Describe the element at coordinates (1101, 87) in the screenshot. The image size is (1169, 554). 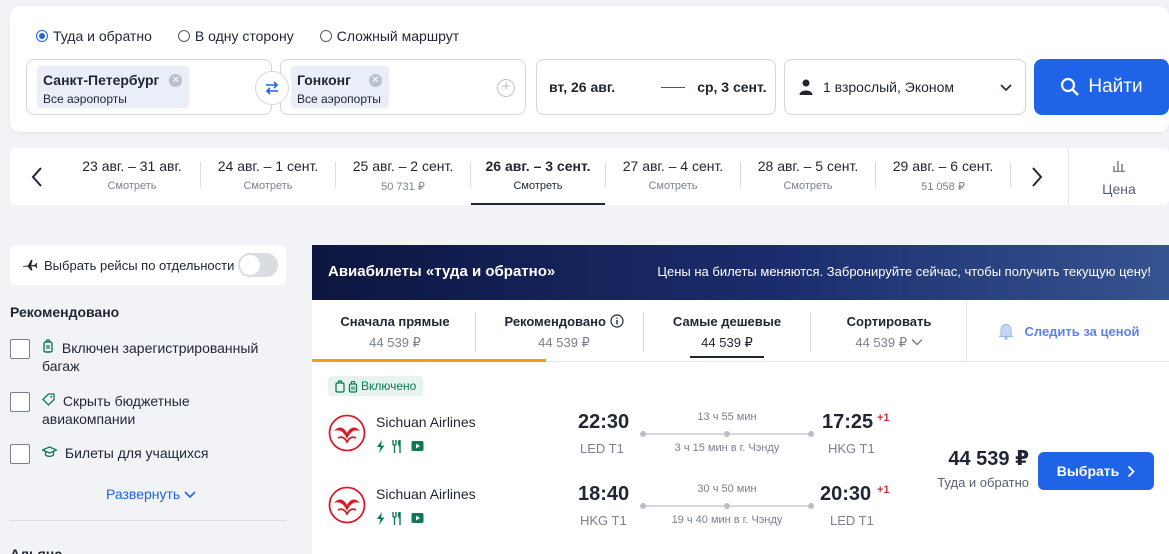
I see `find-button: Найти` at that location.